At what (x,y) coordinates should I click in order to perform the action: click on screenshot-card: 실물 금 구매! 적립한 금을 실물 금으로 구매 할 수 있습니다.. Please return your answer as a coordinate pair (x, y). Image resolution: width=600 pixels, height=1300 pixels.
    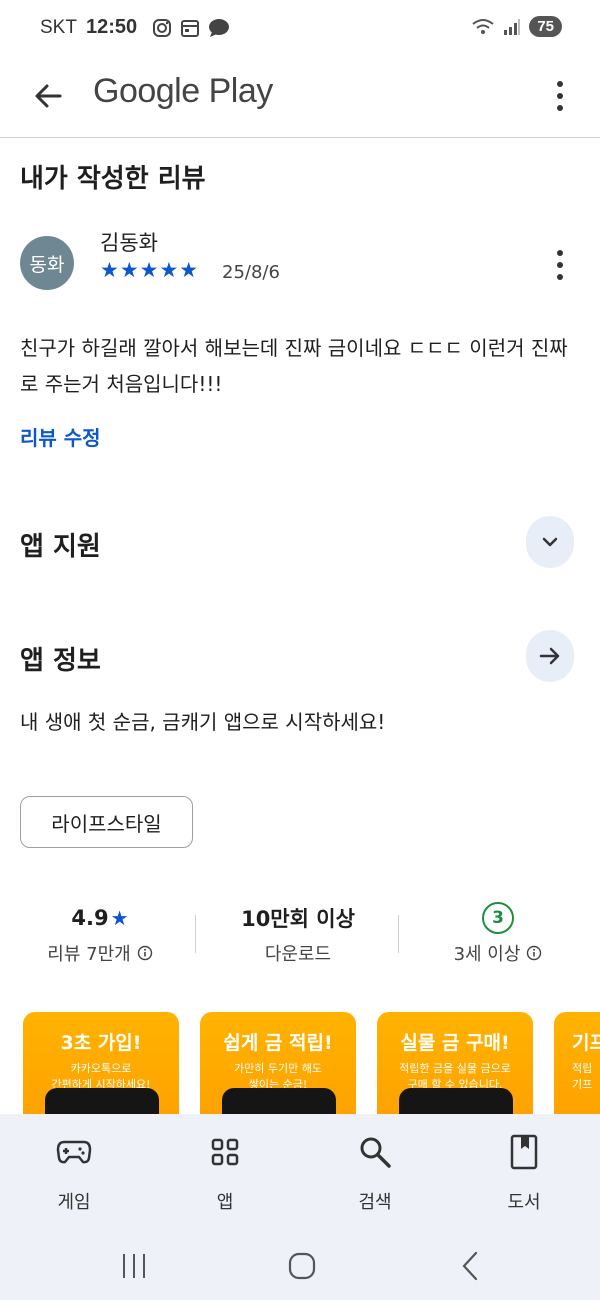
    Looking at the image, I should click on (455, 1063).